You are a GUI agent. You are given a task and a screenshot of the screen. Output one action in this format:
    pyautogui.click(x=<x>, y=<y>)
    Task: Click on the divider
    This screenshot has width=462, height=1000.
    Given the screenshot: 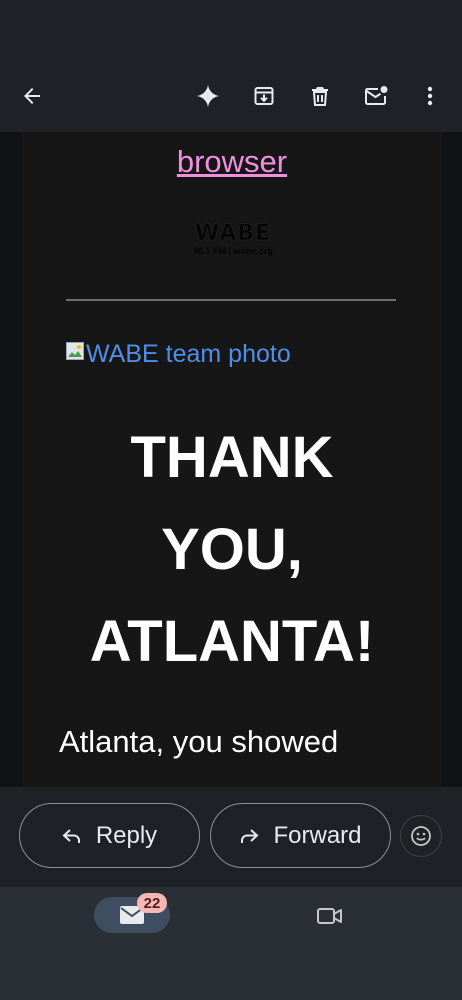 What is the action you would take?
    pyautogui.click(x=231, y=300)
    